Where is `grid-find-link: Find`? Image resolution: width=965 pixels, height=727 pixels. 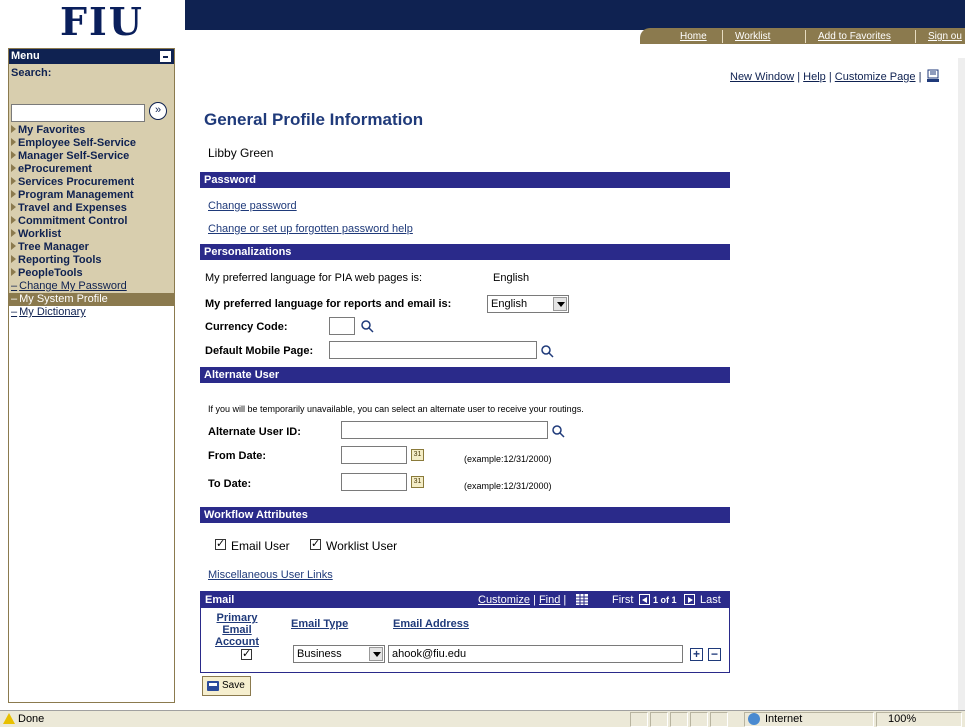
grid-find-link: Find is located at coordinates (549, 600).